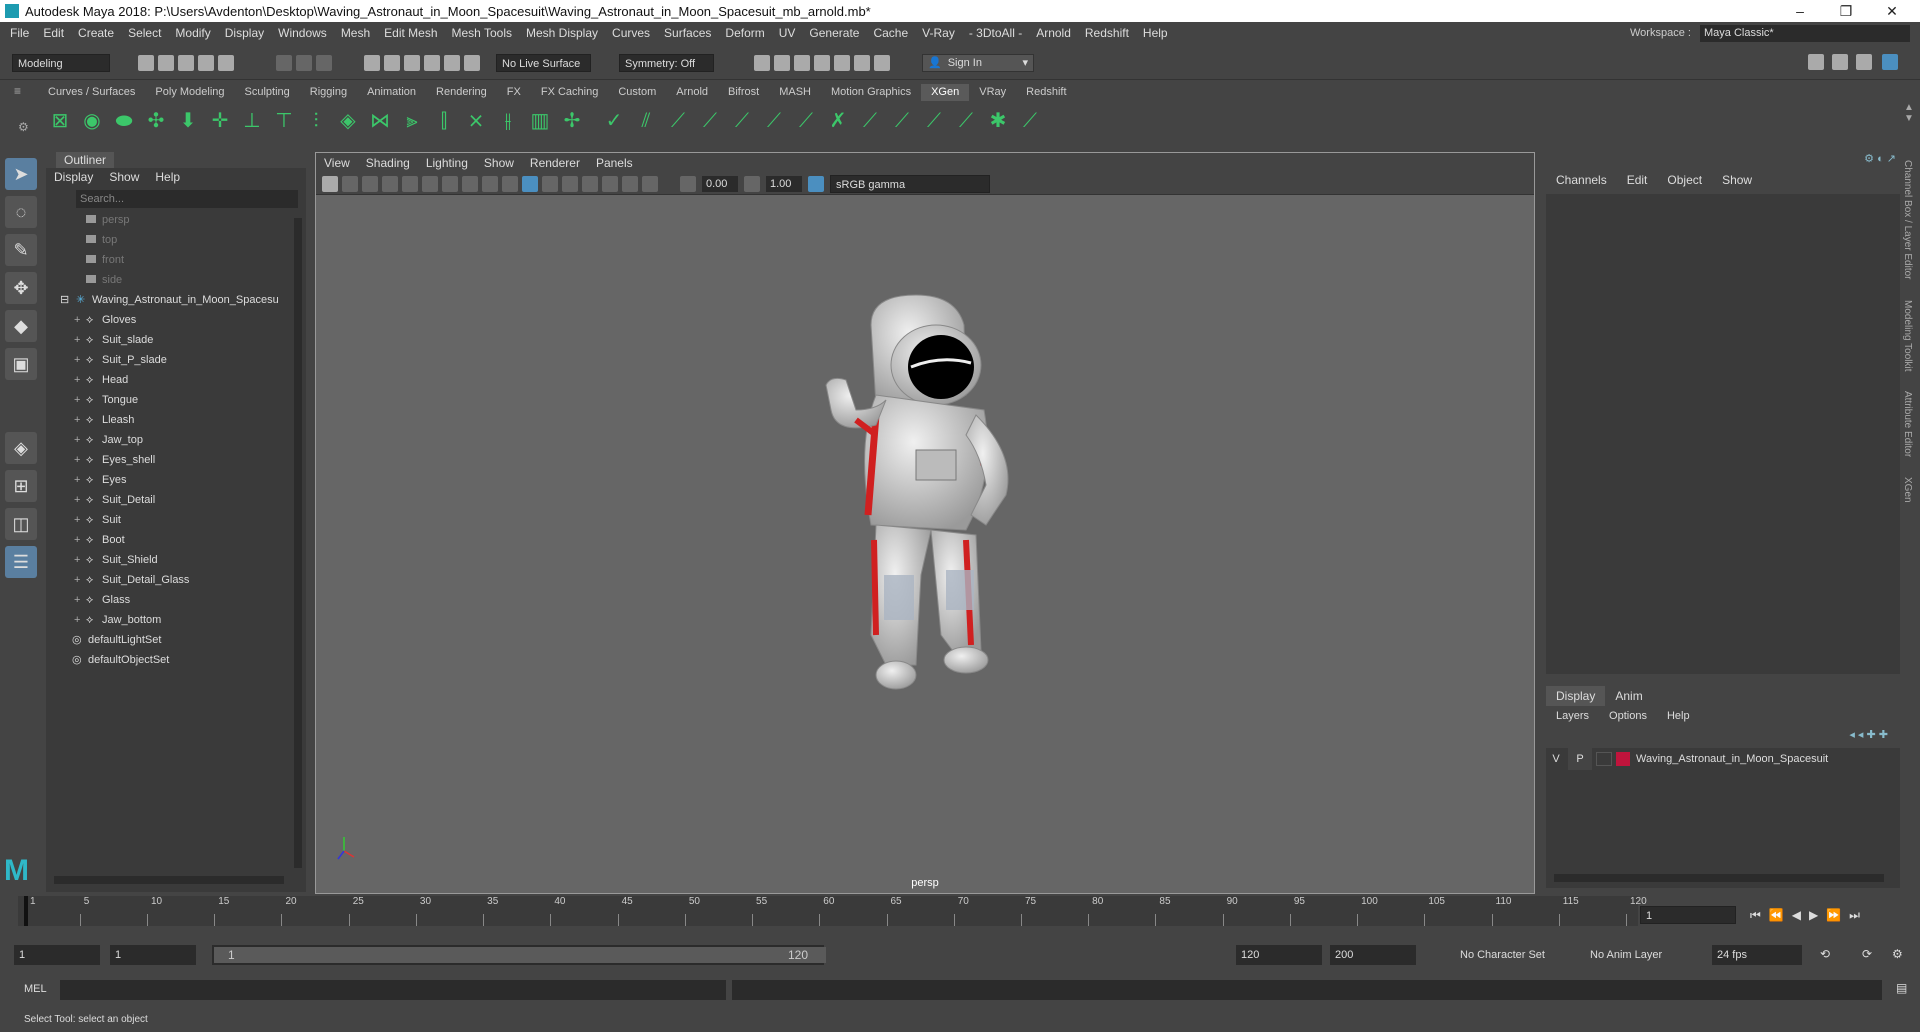 The width and height of the screenshot is (1920, 1032). What do you see at coordinates (1684, 180) in the screenshot?
I see `channelbox-menu-object: Object` at bounding box center [1684, 180].